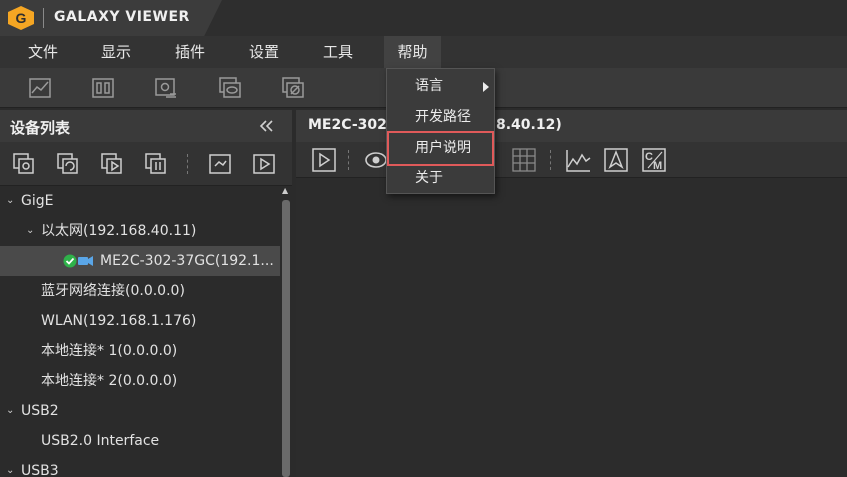 The height and width of the screenshot is (477, 847). What do you see at coordinates (190, 52) in the screenshot?
I see `menu-plugins: 插件` at bounding box center [190, 52].